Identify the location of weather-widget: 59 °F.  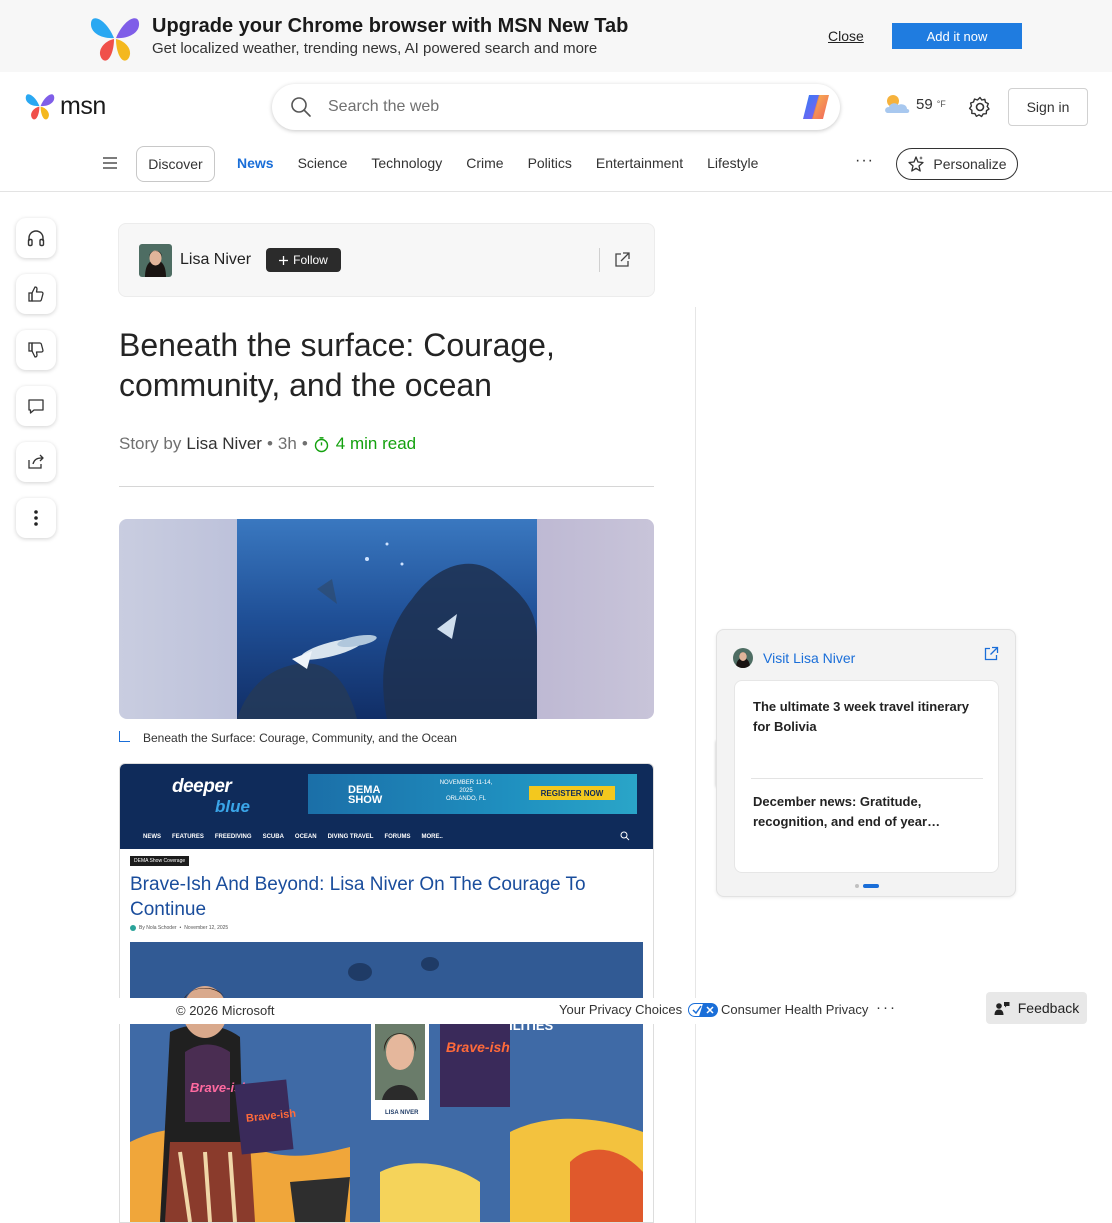
(914, 104).